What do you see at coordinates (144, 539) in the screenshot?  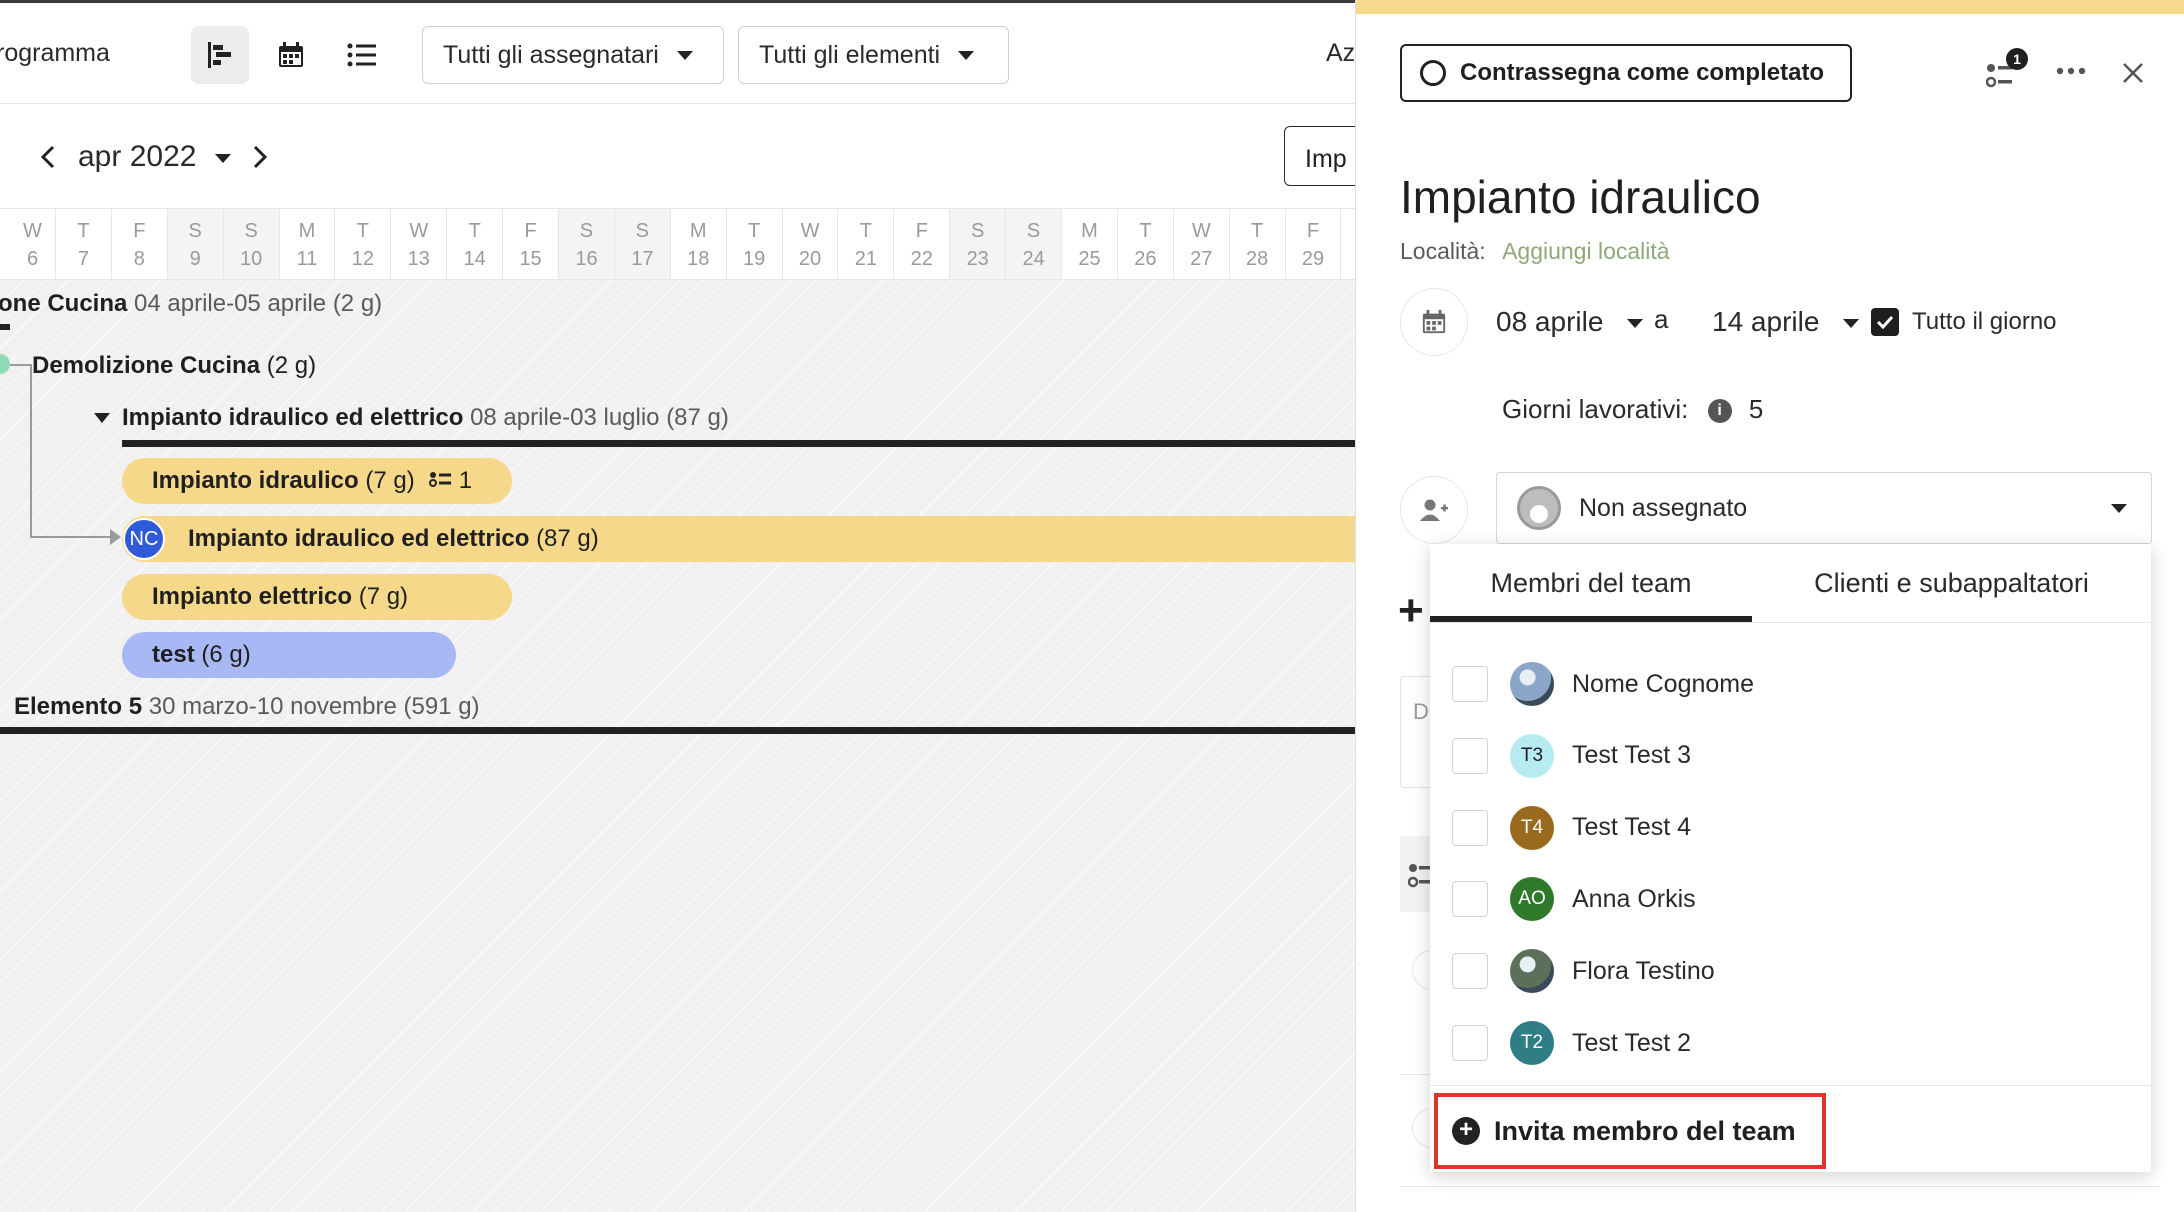 I see `avatar: NC` at bounding box center [144, 539].